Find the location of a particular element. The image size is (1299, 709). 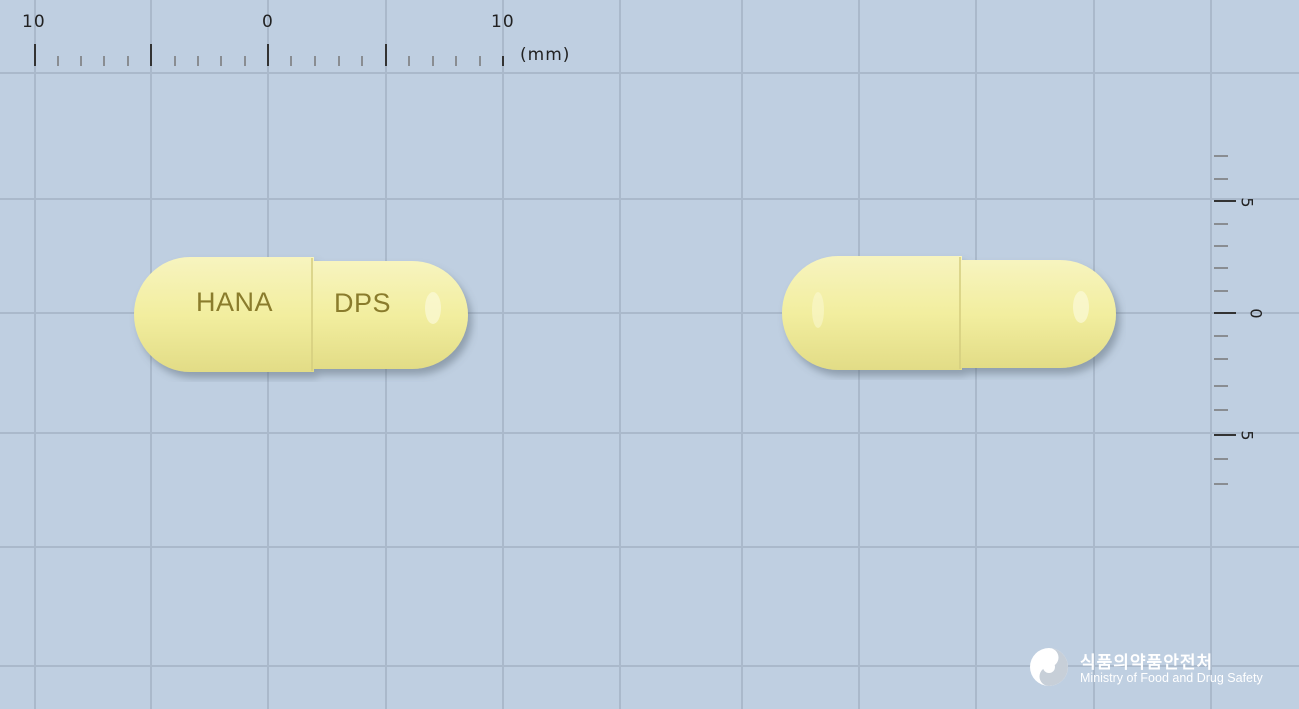

vruler-label-bottom: 5 is located at coordinates (1247, 435).